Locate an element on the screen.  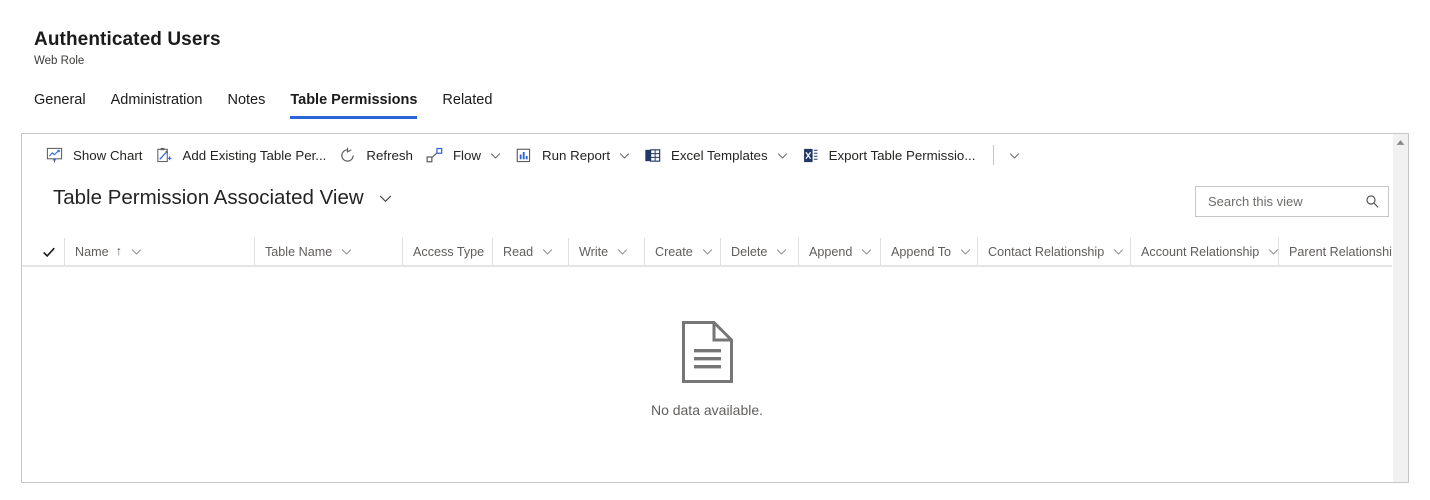
column-header-access-type: Access Type is located at coordinates (447, 251).